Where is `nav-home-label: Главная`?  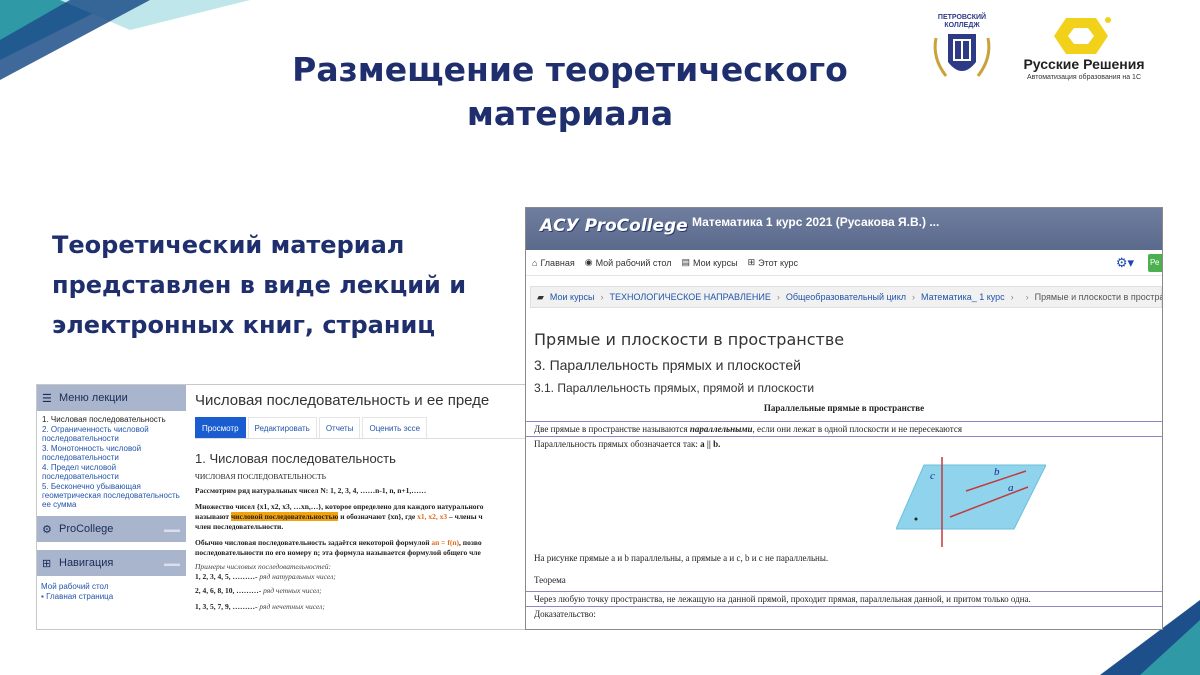
nav-home-label: Главная is located at coordinates (557, 262).